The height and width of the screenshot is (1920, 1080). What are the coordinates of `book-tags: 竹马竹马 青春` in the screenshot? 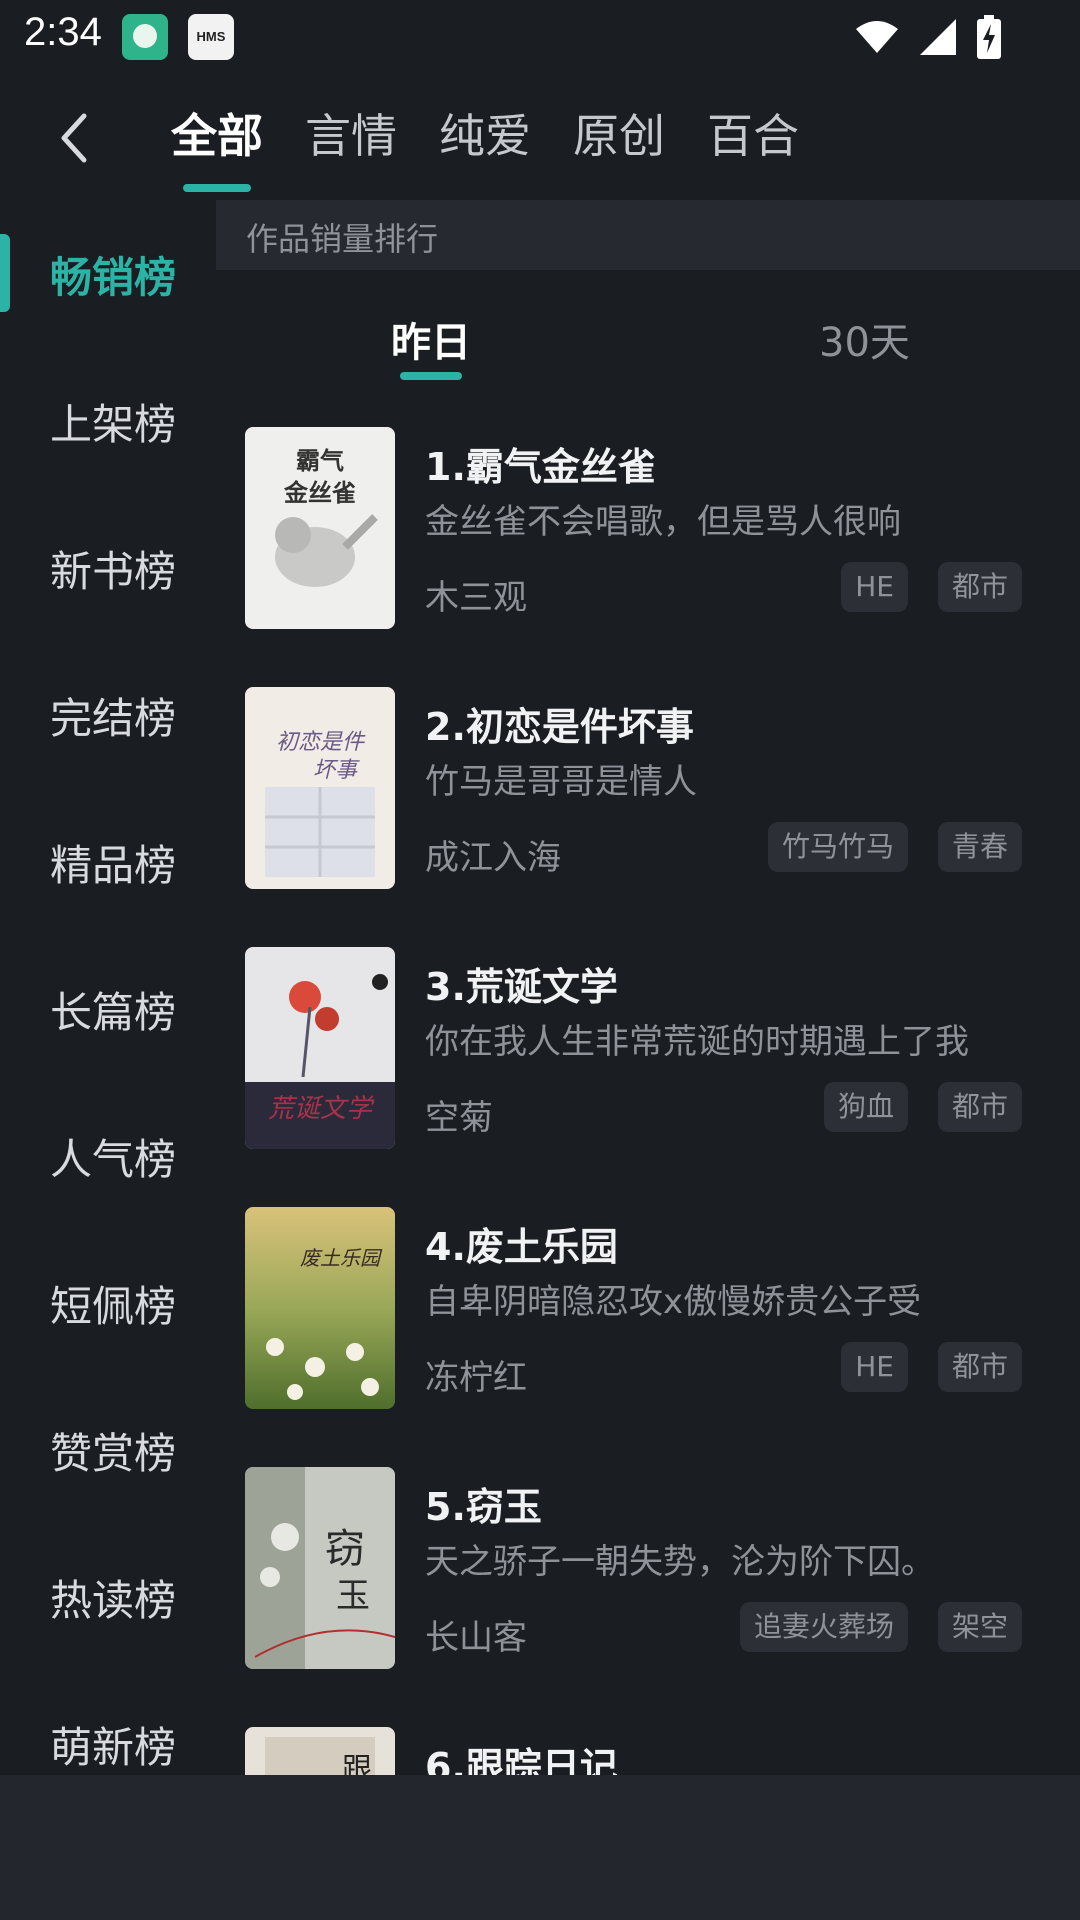 It's located at (894, 847).